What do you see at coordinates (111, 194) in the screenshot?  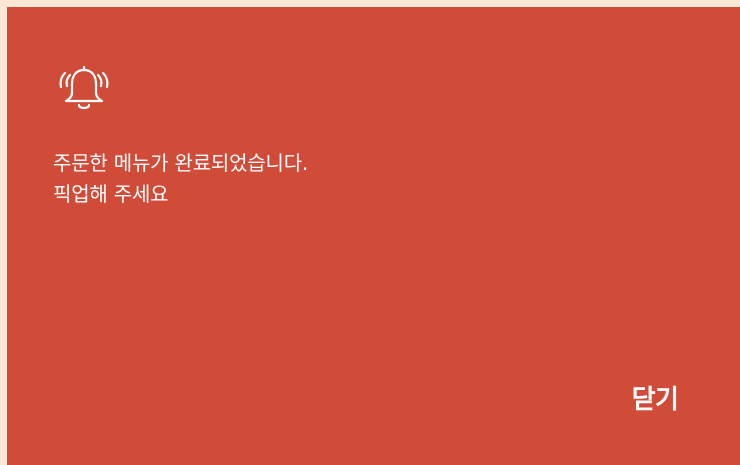 I see `message-line-2: 픽업해 주세요` at bounding box center [111, 194].